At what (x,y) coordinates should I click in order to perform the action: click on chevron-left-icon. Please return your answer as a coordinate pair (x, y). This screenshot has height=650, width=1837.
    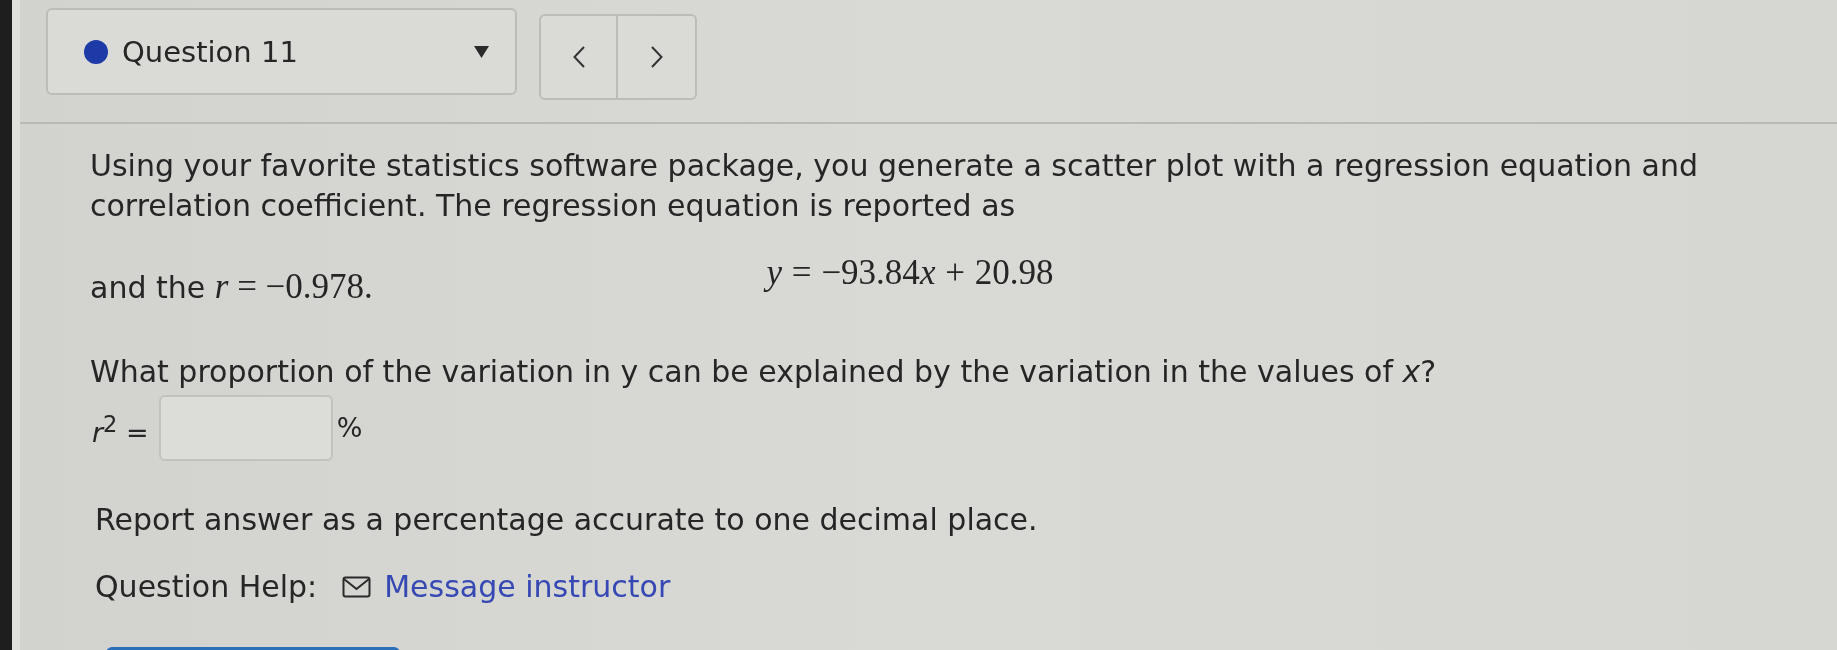
    Looking at the image, I should click on (578, 57).